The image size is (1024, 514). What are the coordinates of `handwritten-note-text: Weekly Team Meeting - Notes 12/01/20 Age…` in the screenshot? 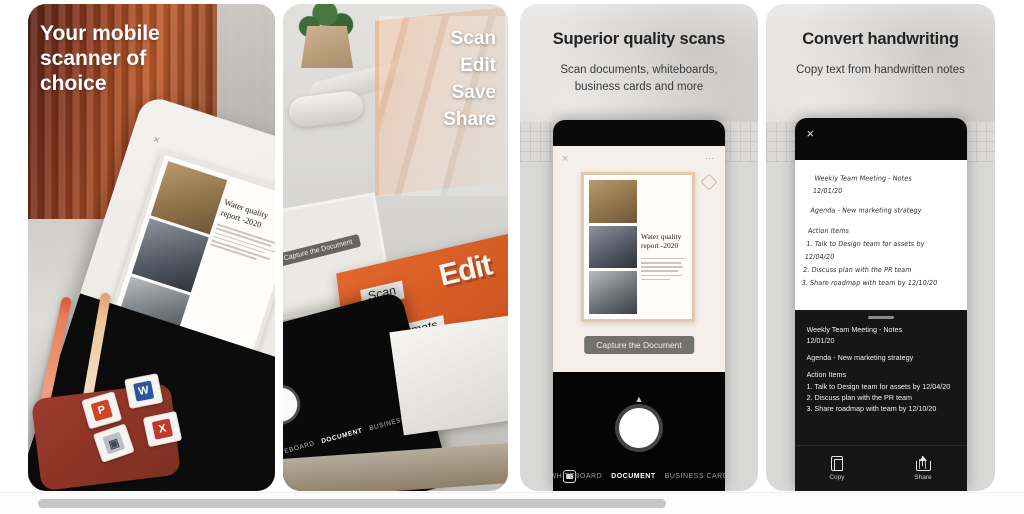 It's located at (880, 231).